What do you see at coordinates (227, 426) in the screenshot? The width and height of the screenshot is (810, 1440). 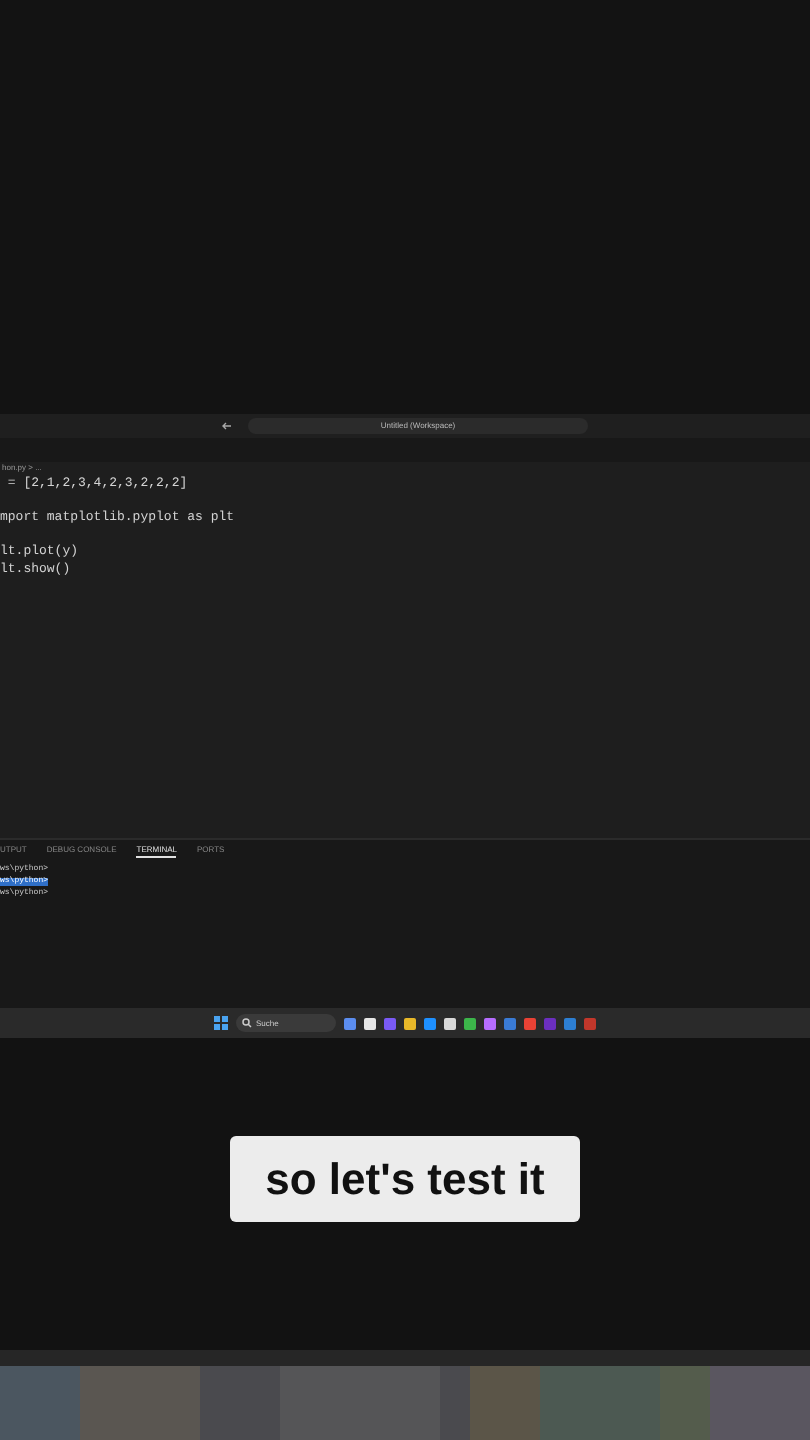 I see `back-icon` at bounding box center [227, 426].